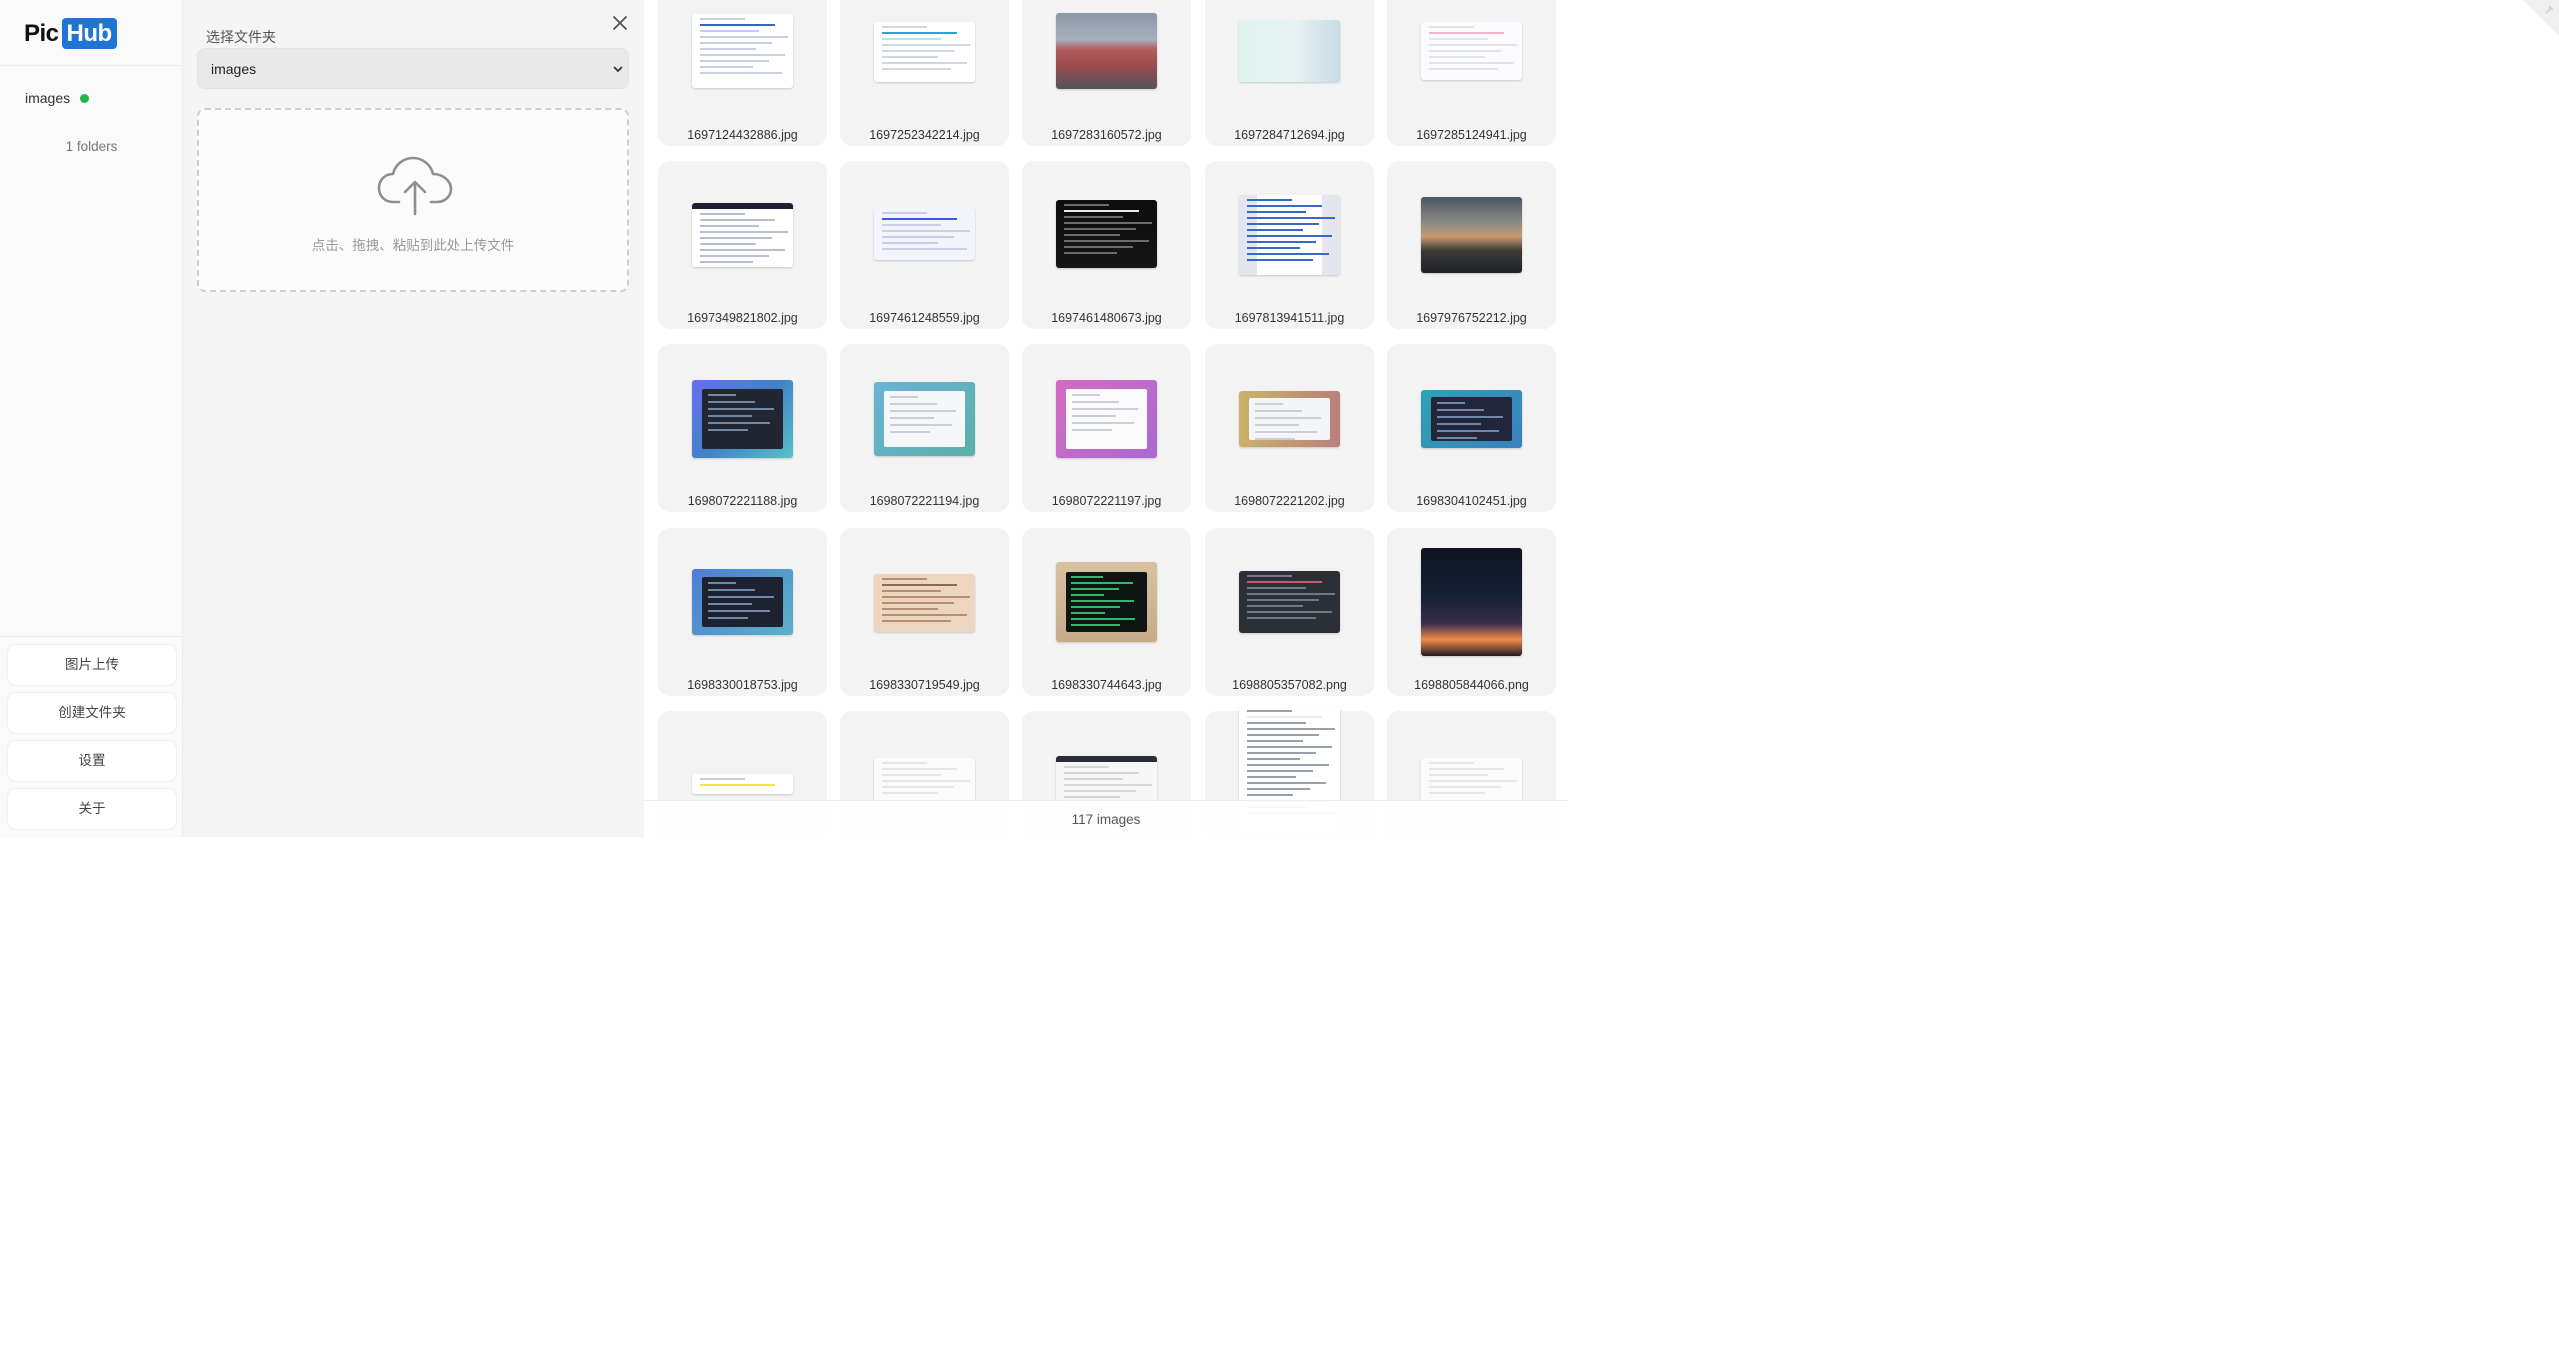  What do you see at coordinates (241, 37) in the screenshot?
I see `folder-select-label: 选择文件夹` at bounding box center [241, 37].